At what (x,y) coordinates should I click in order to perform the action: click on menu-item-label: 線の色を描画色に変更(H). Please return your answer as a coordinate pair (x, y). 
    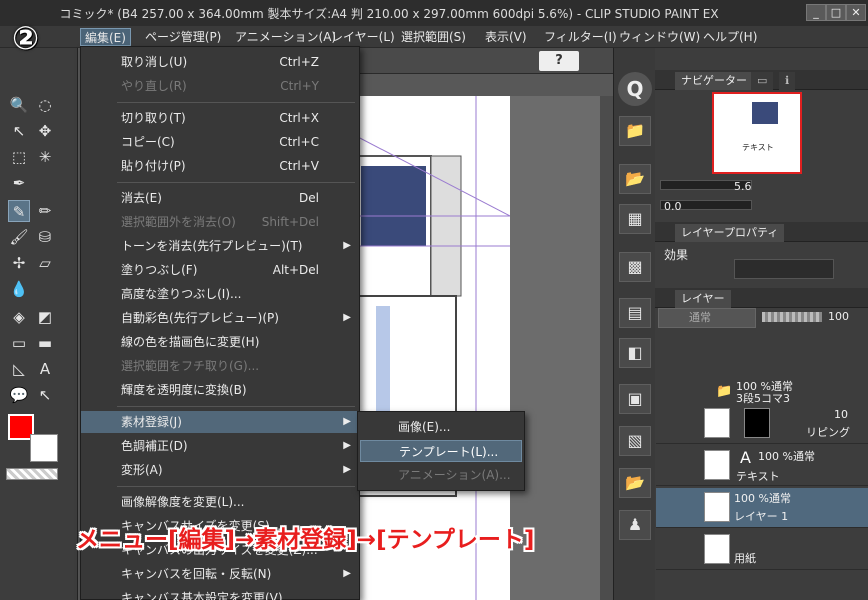
    Looking at the image, I should click on (190, 342).